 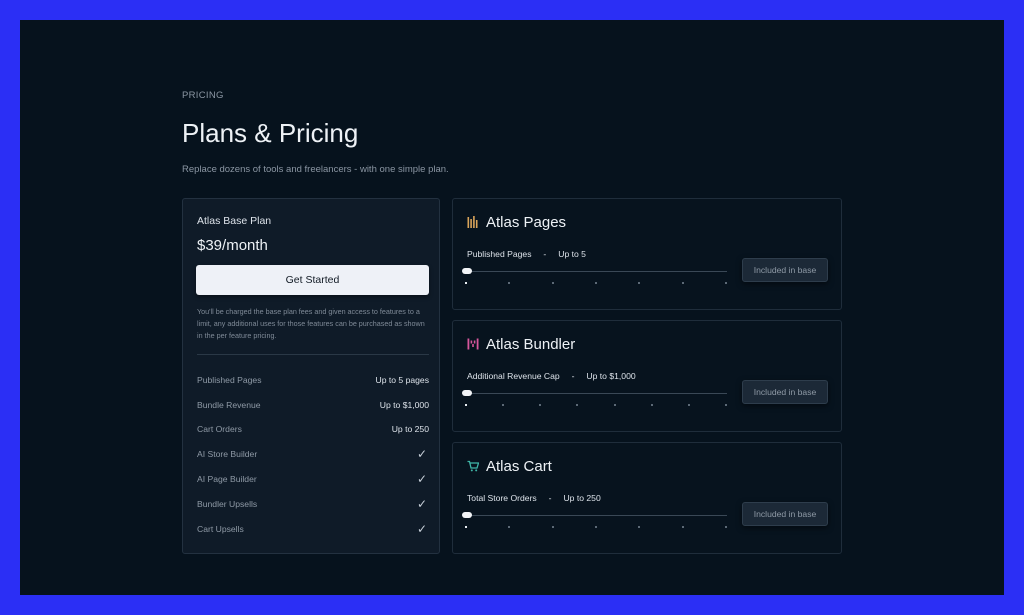 What do you see at coordinates (404, 405) in the screenshot?
I see `feature-value: Up to $1,000` at bounding box center [404, 405].